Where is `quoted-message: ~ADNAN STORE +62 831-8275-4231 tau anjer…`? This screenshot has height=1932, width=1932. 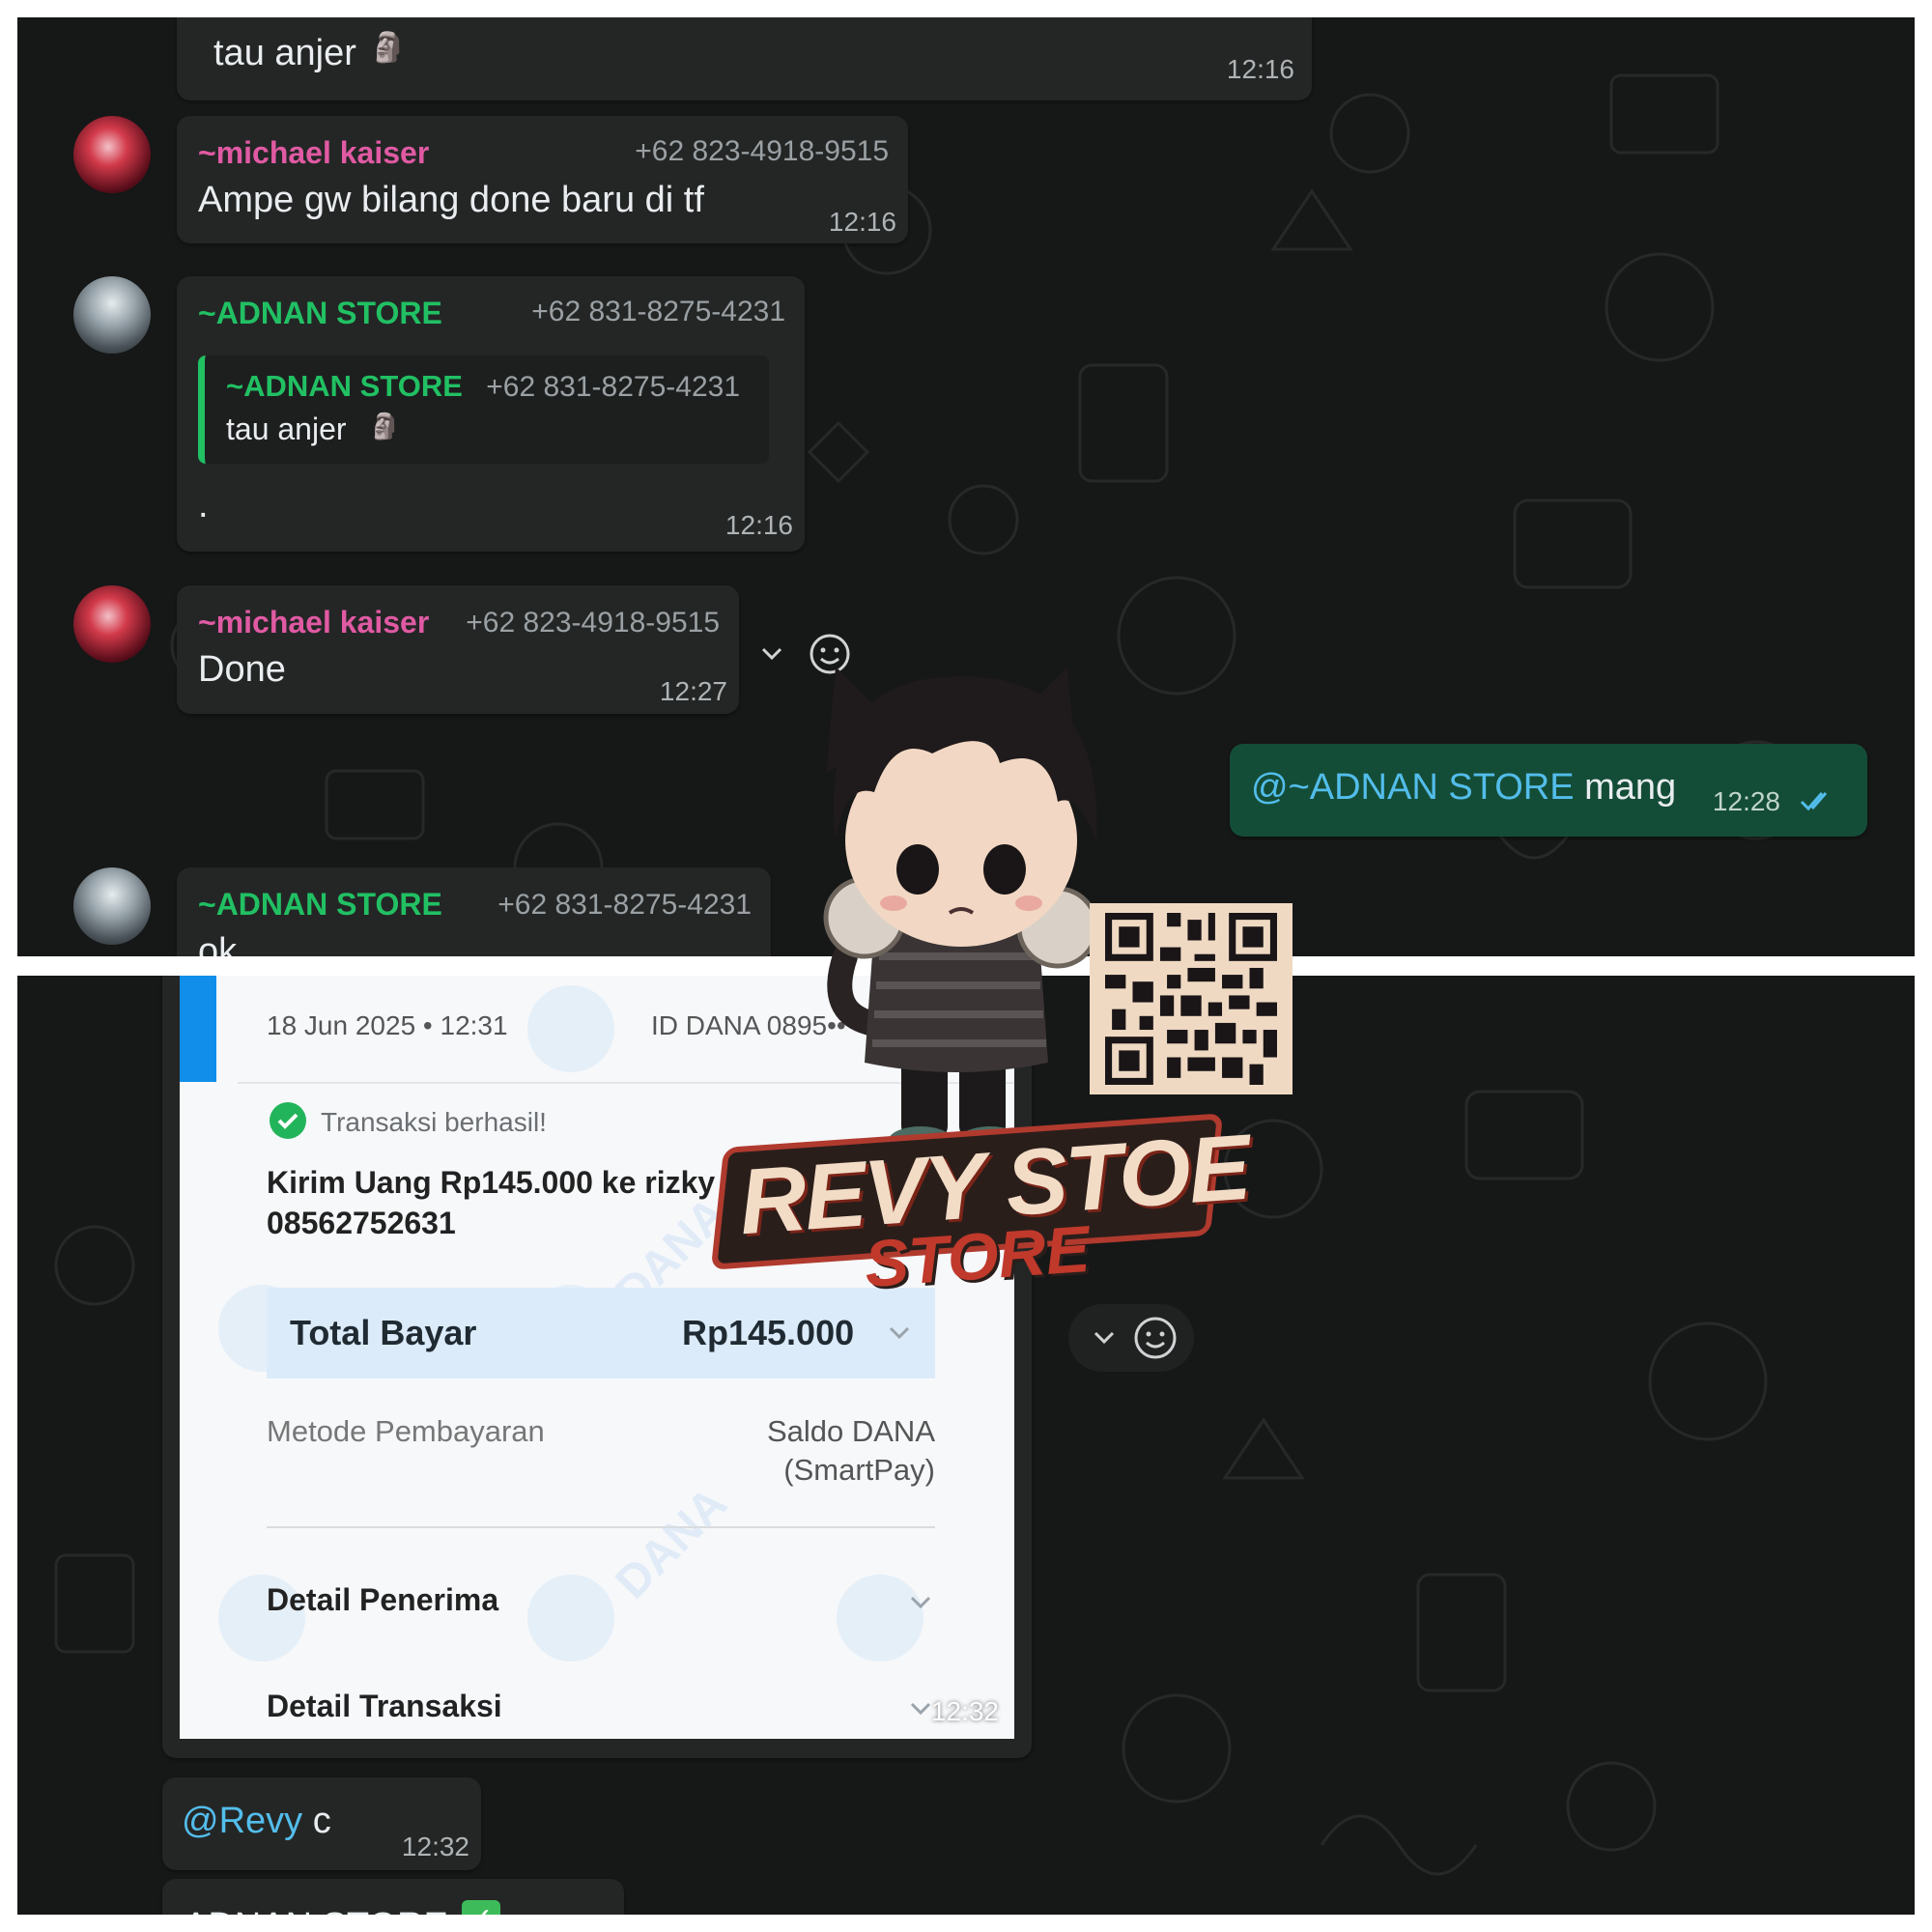 quoted-message: ~ADNAN STORE +62 831-8275-4231 tau anjer… is located at coordinates (483, 409).